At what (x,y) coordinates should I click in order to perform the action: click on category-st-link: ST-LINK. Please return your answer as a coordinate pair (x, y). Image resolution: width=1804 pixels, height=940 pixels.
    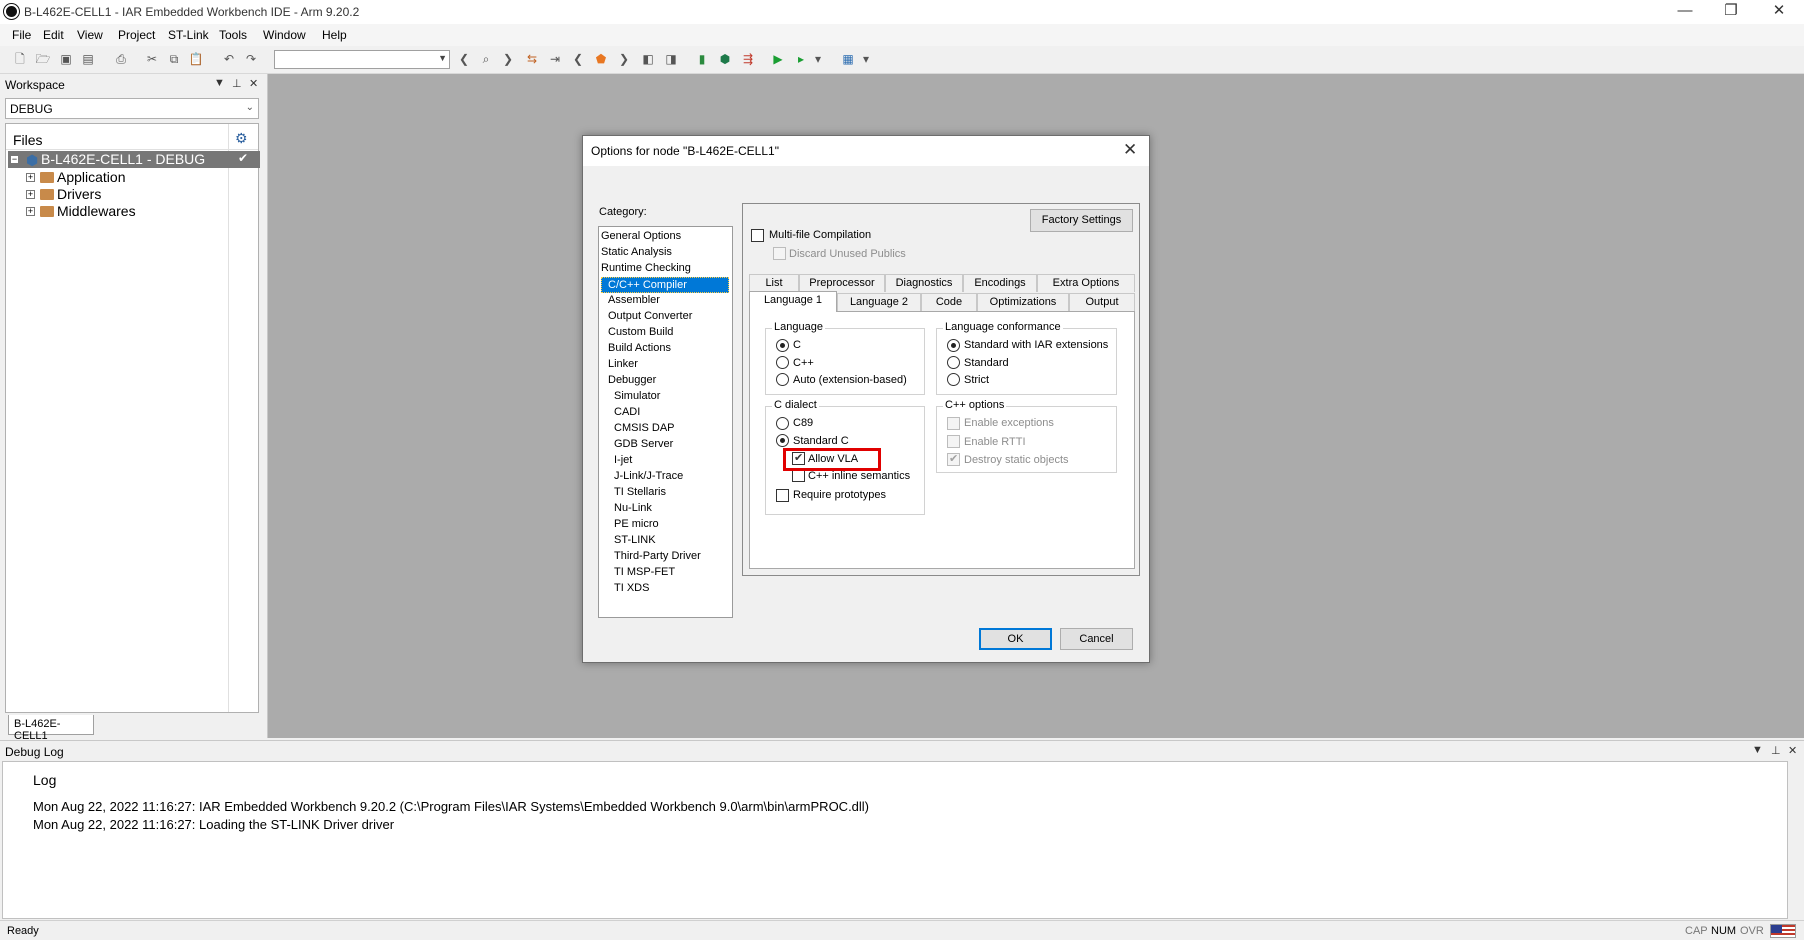
    Looking at the image, I should click on (665, 541).